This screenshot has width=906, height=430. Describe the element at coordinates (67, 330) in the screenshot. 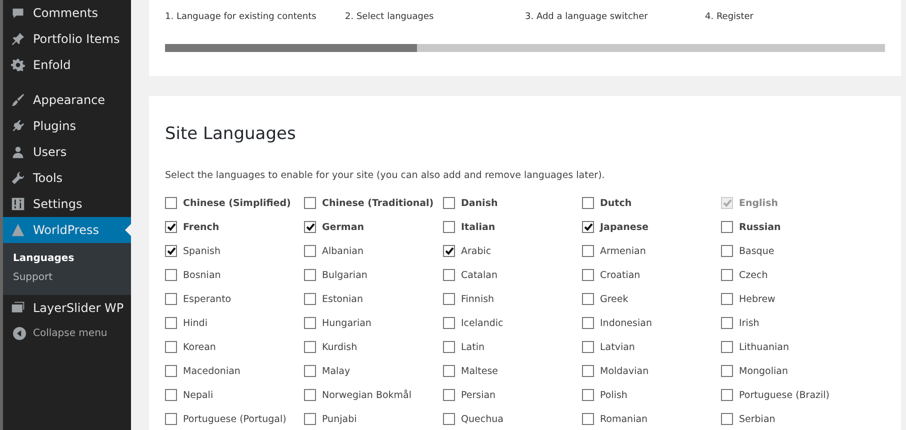

I see `collapse-menu-button: Collapse menu` at that location.